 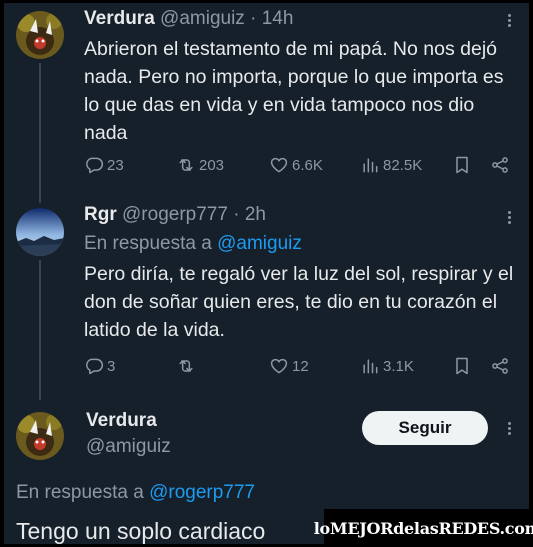 I want to click on like-count: 12, so click(x=300, y=366).